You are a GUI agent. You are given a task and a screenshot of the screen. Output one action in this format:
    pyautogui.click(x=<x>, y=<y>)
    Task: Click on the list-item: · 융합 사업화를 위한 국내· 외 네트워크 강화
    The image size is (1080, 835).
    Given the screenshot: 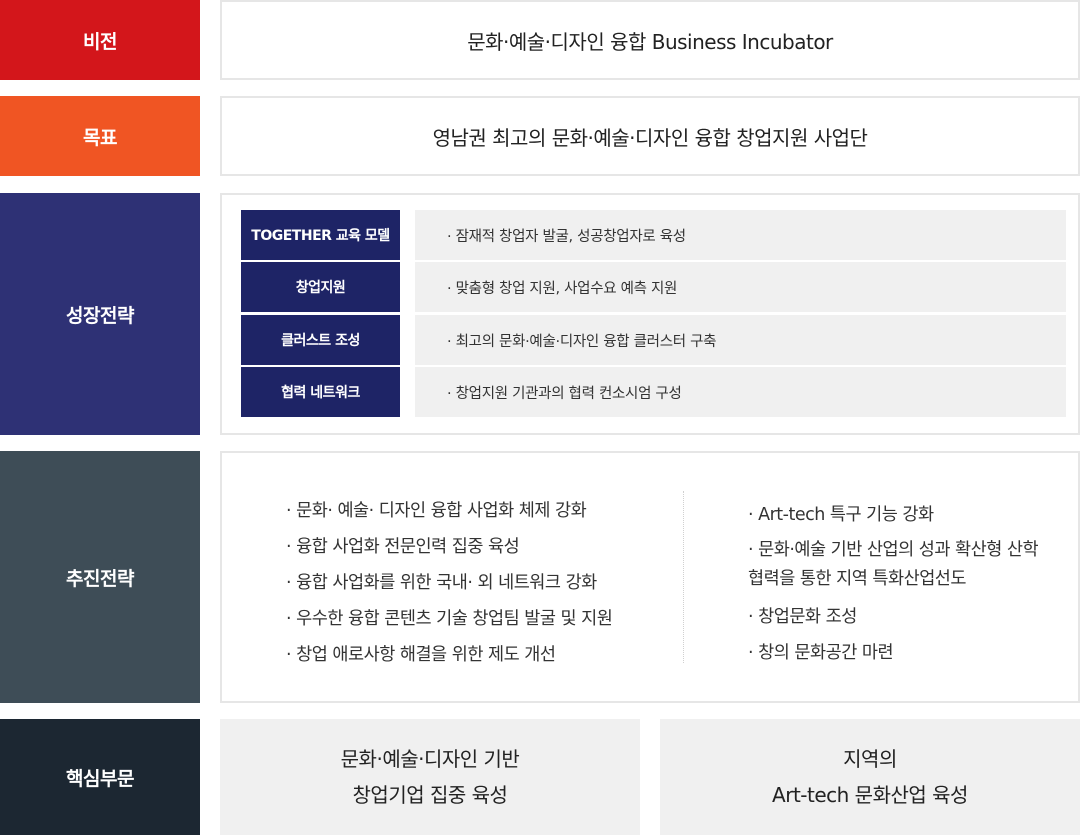 What is the action you would take?
    pyautogui.click(x=441, y=583)
    